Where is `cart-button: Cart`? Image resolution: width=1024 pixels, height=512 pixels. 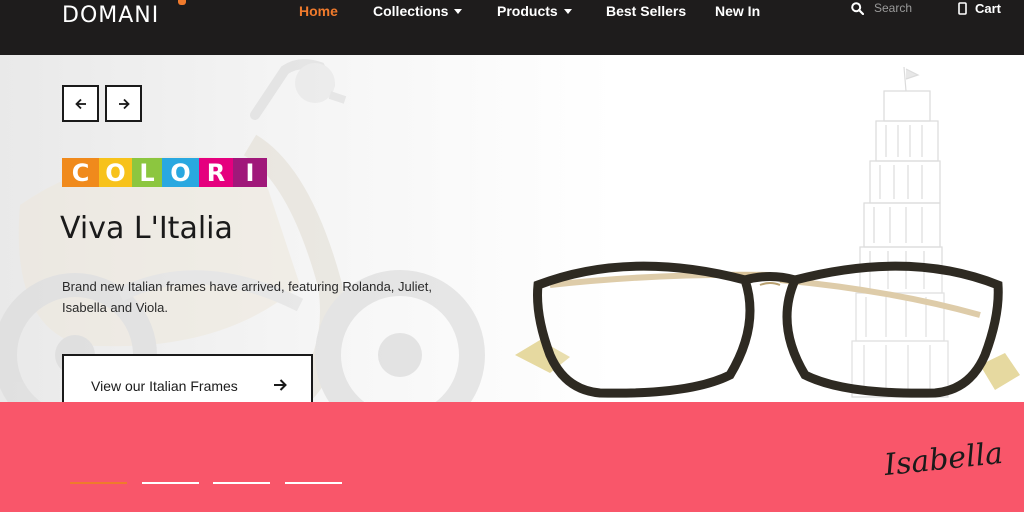
cart-button: Cart is located at coordinates (979, 8).